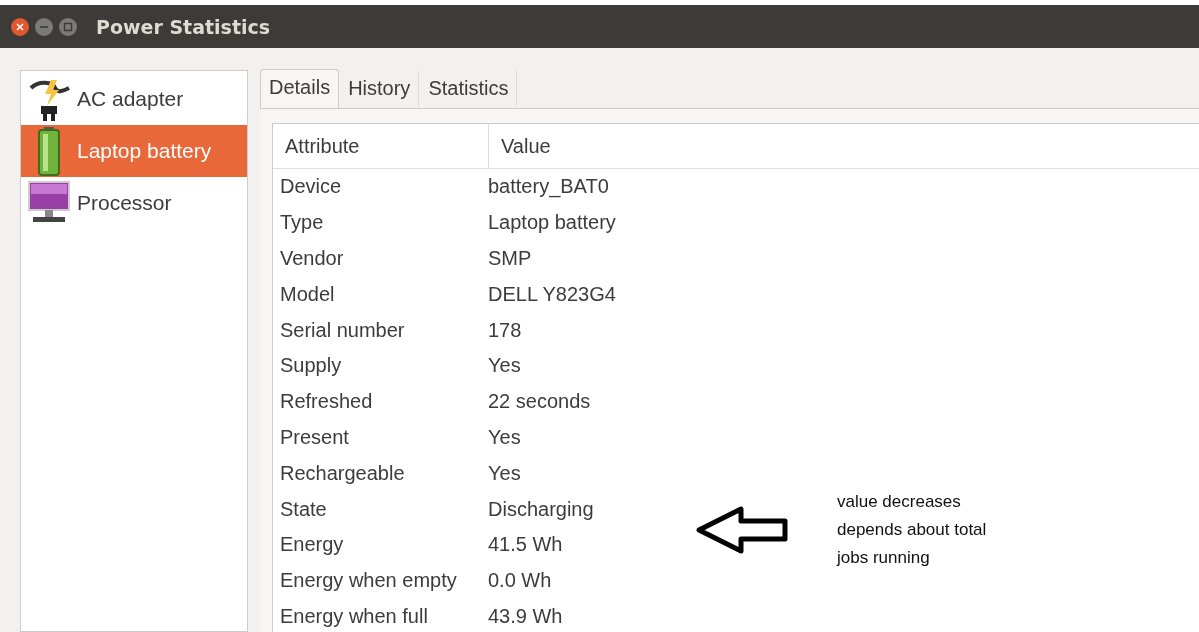 This screenshot has width=1199, height=632. I want to click on table-cell-text: Type, so click(302, 223).